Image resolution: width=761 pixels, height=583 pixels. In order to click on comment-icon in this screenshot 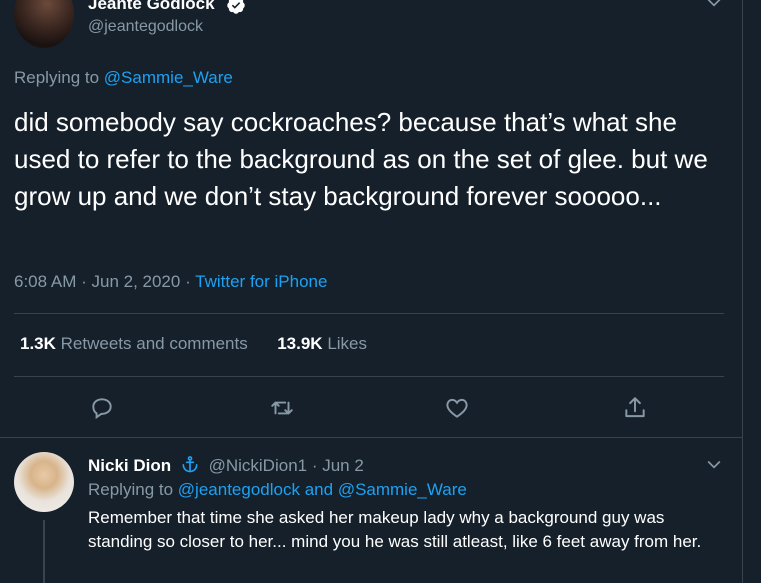, I will do `click(102, 409)`.